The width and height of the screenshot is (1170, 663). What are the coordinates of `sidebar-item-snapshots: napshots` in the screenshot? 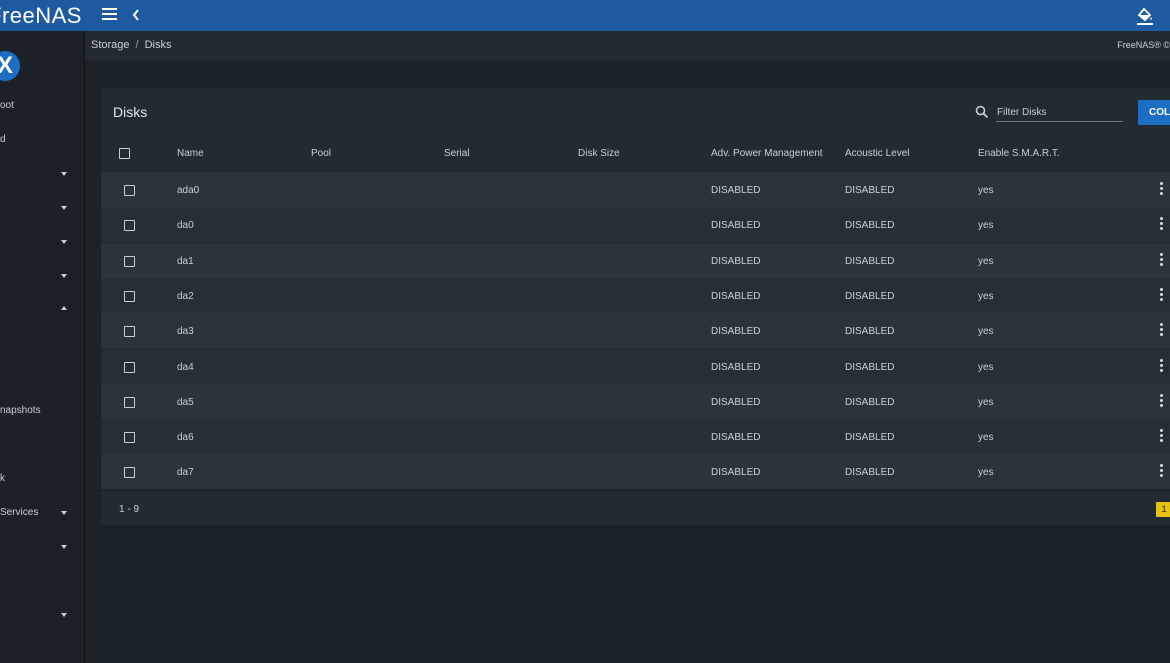 It's located at (20, 410).